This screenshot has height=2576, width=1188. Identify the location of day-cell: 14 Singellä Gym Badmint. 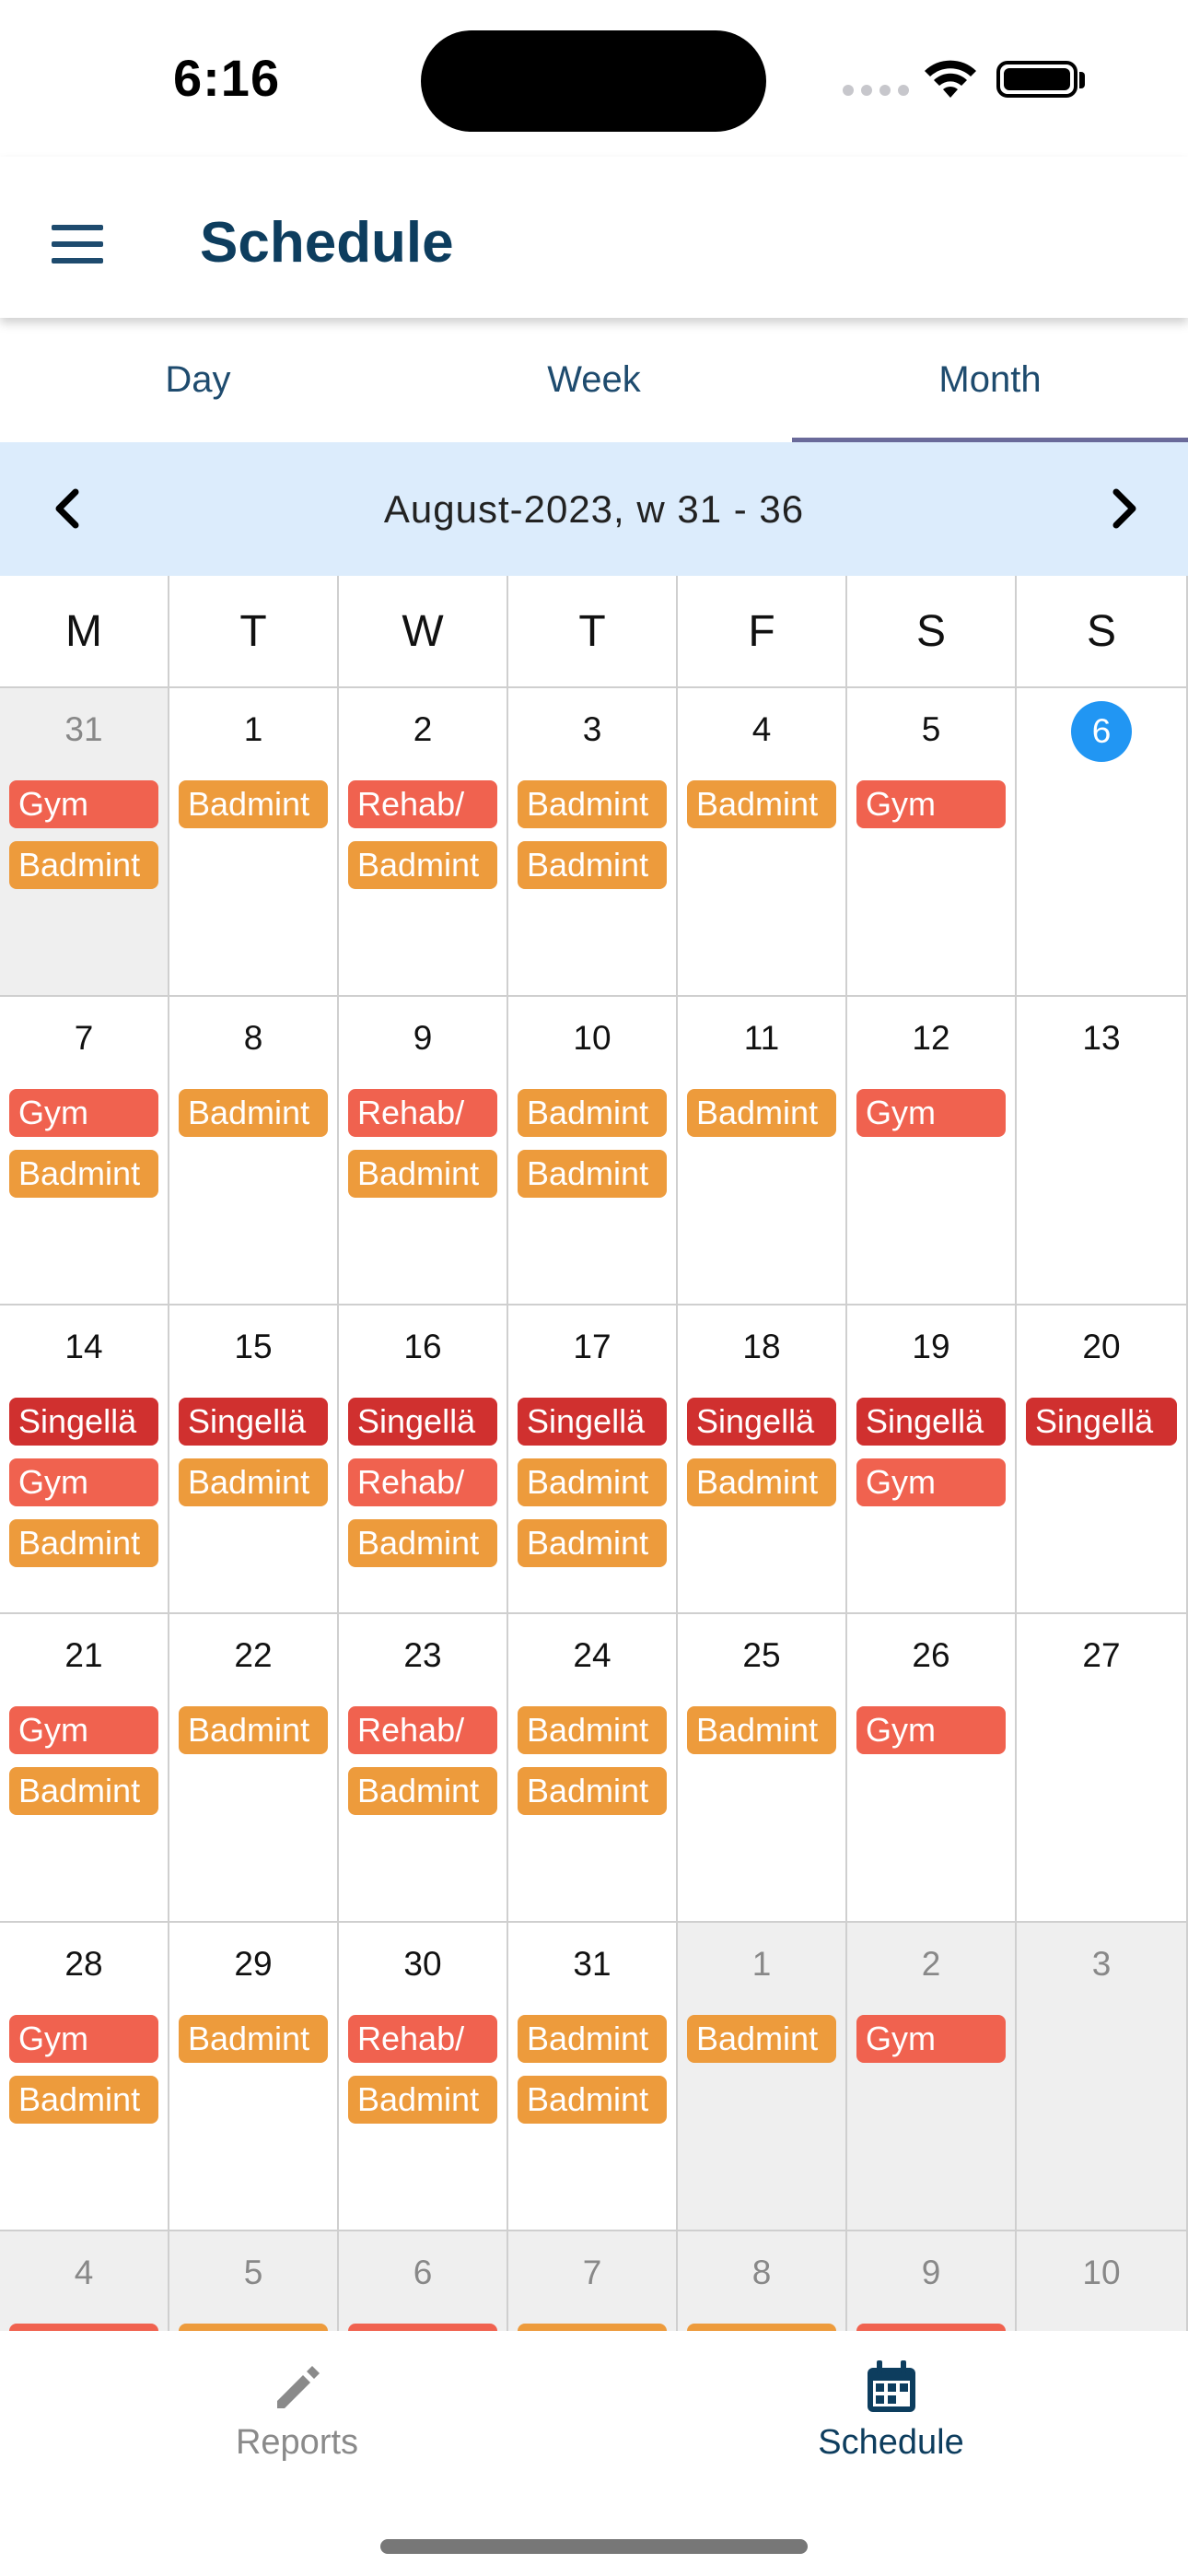
(84, 1460).